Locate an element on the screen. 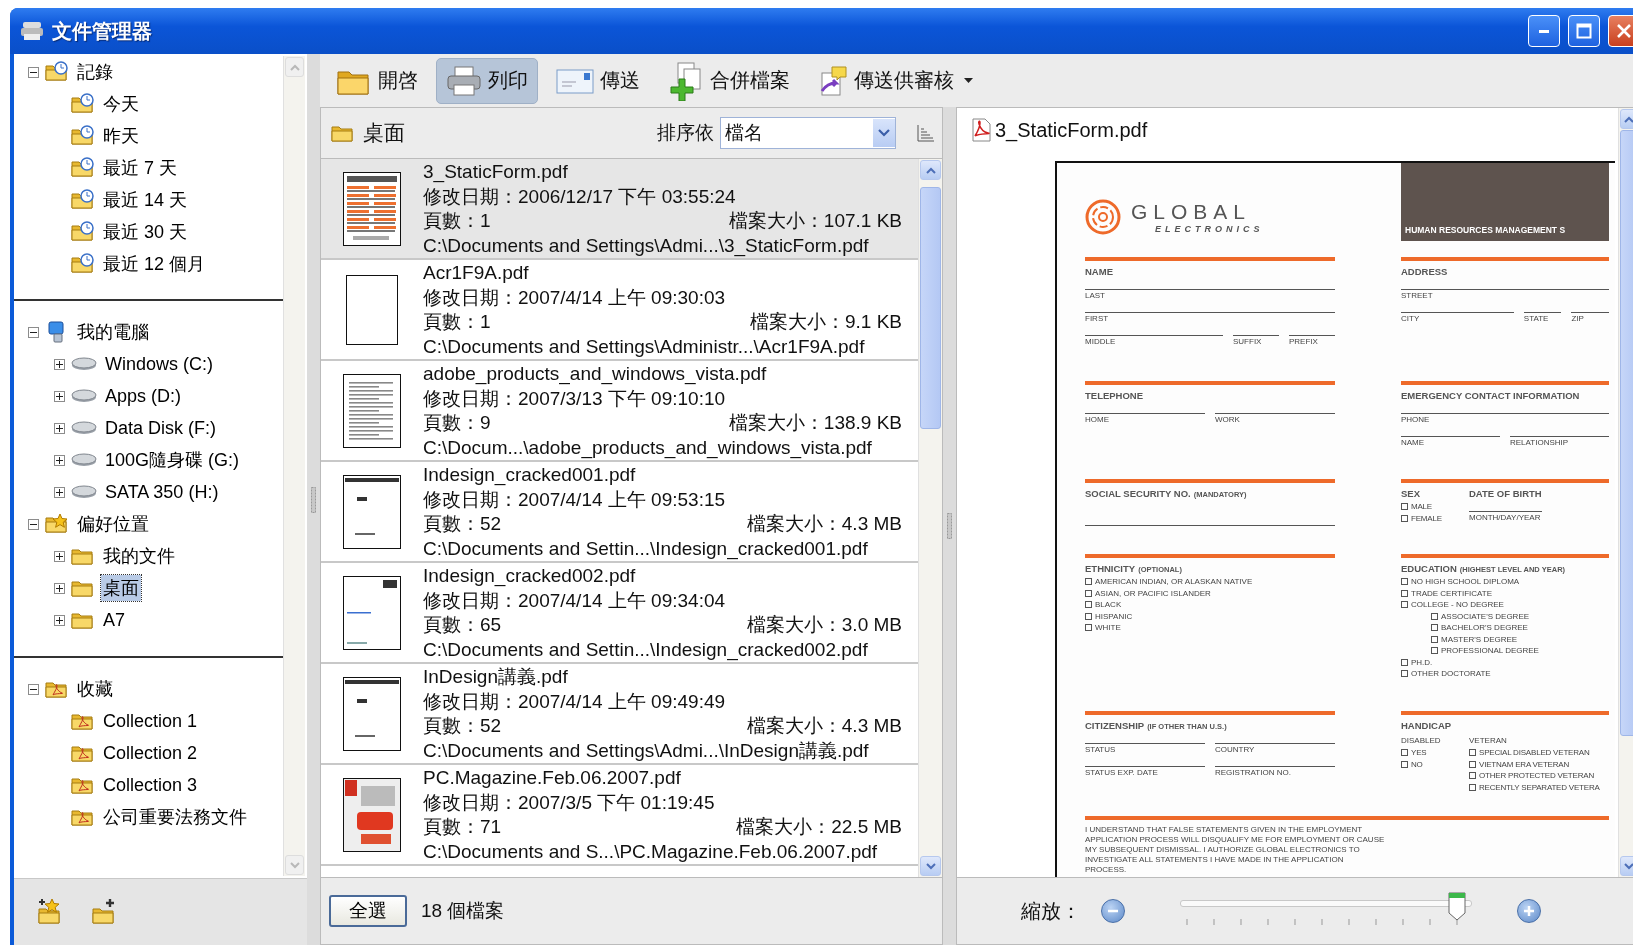 Image resolution: width=1633 pixels, height=945 pixels. tree-item: 昨天 is located at coordinates (121, 136).